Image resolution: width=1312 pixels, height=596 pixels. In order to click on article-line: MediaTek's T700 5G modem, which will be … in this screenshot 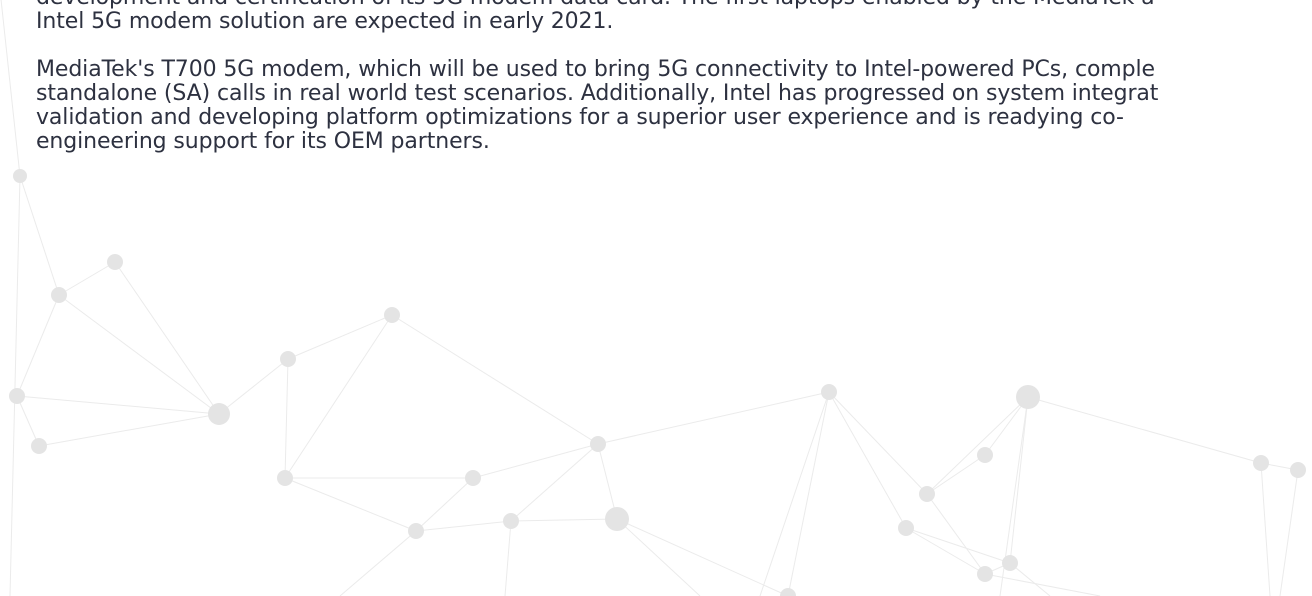, I will do `click(595, 69)`.